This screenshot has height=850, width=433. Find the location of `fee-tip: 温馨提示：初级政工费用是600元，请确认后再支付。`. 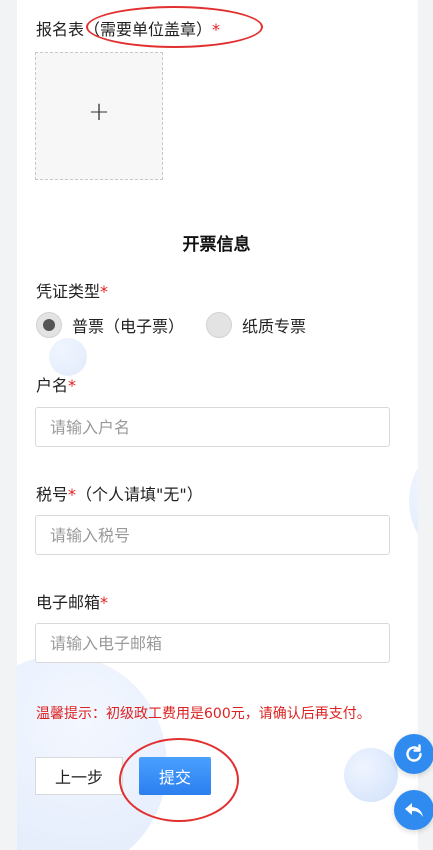

fee-tip: 温馨提示：初级政工费用是600元，请确认后再支付。 is located at coordinates (203, 714).